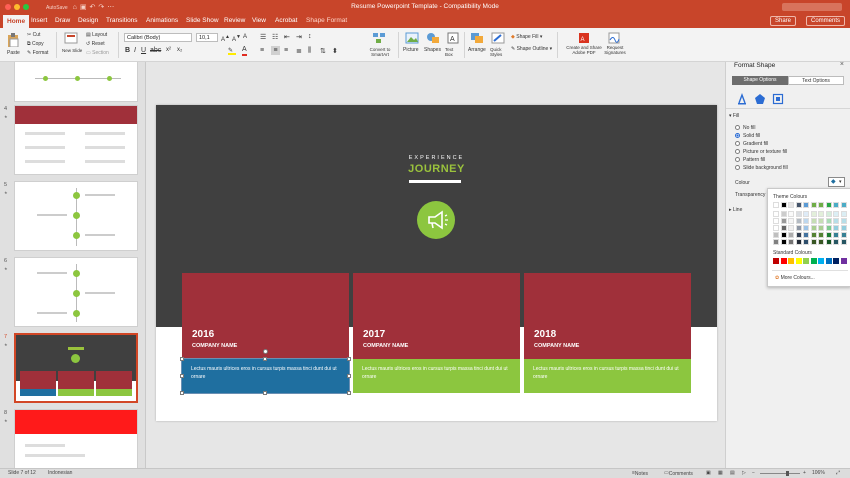 The image size is (850, 478). I want to click on quick-styles-label: Quick Styles, so click(499, 52).